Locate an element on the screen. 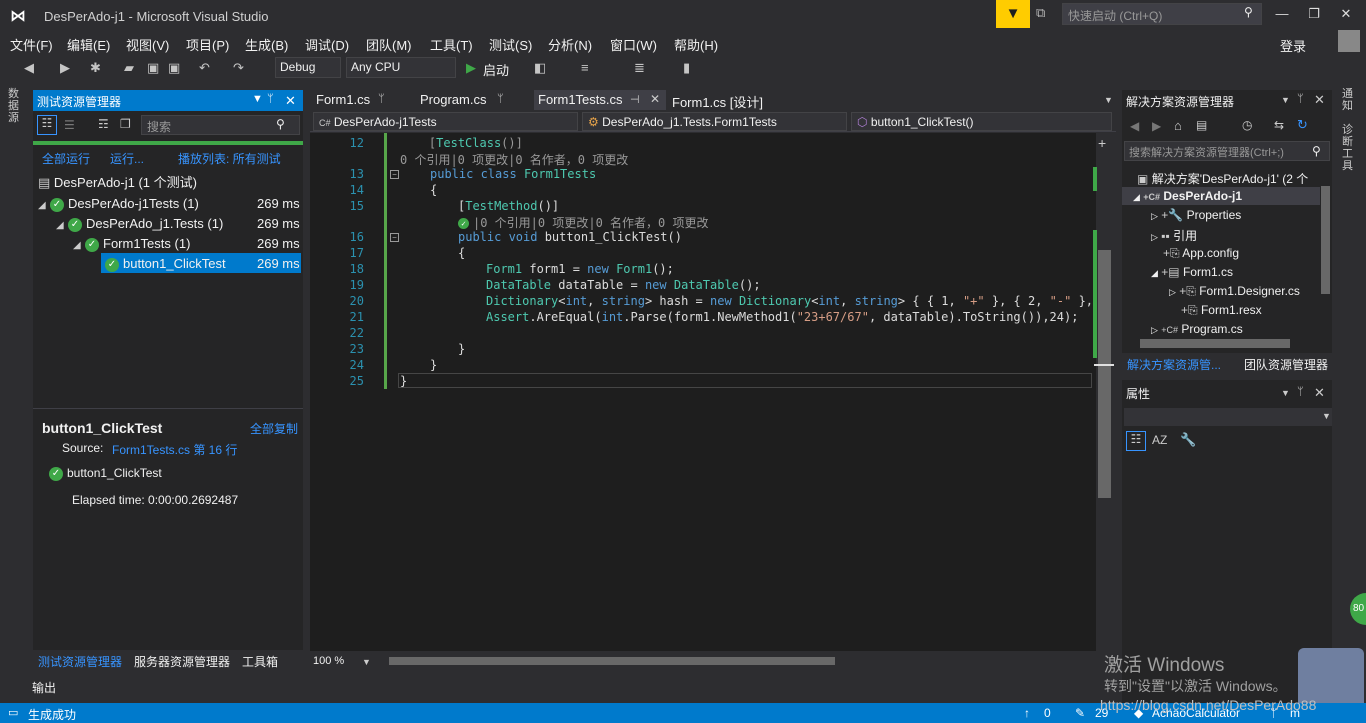  solution-platform-select: Any CPU is located at coordinates (401, 67).